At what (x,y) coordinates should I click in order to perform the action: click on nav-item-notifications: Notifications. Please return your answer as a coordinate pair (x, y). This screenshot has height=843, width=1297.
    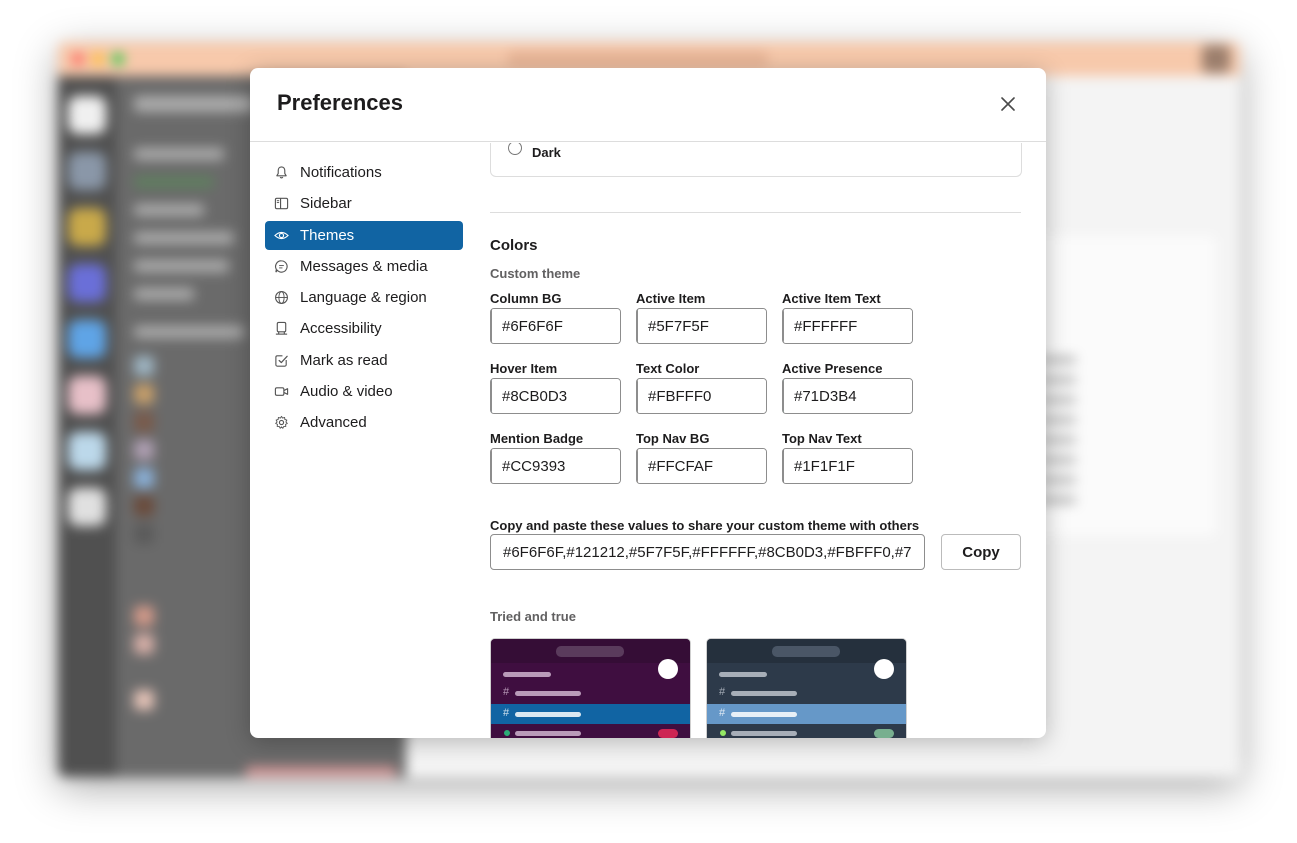
    Looking at the image, I should click on (364, 172).